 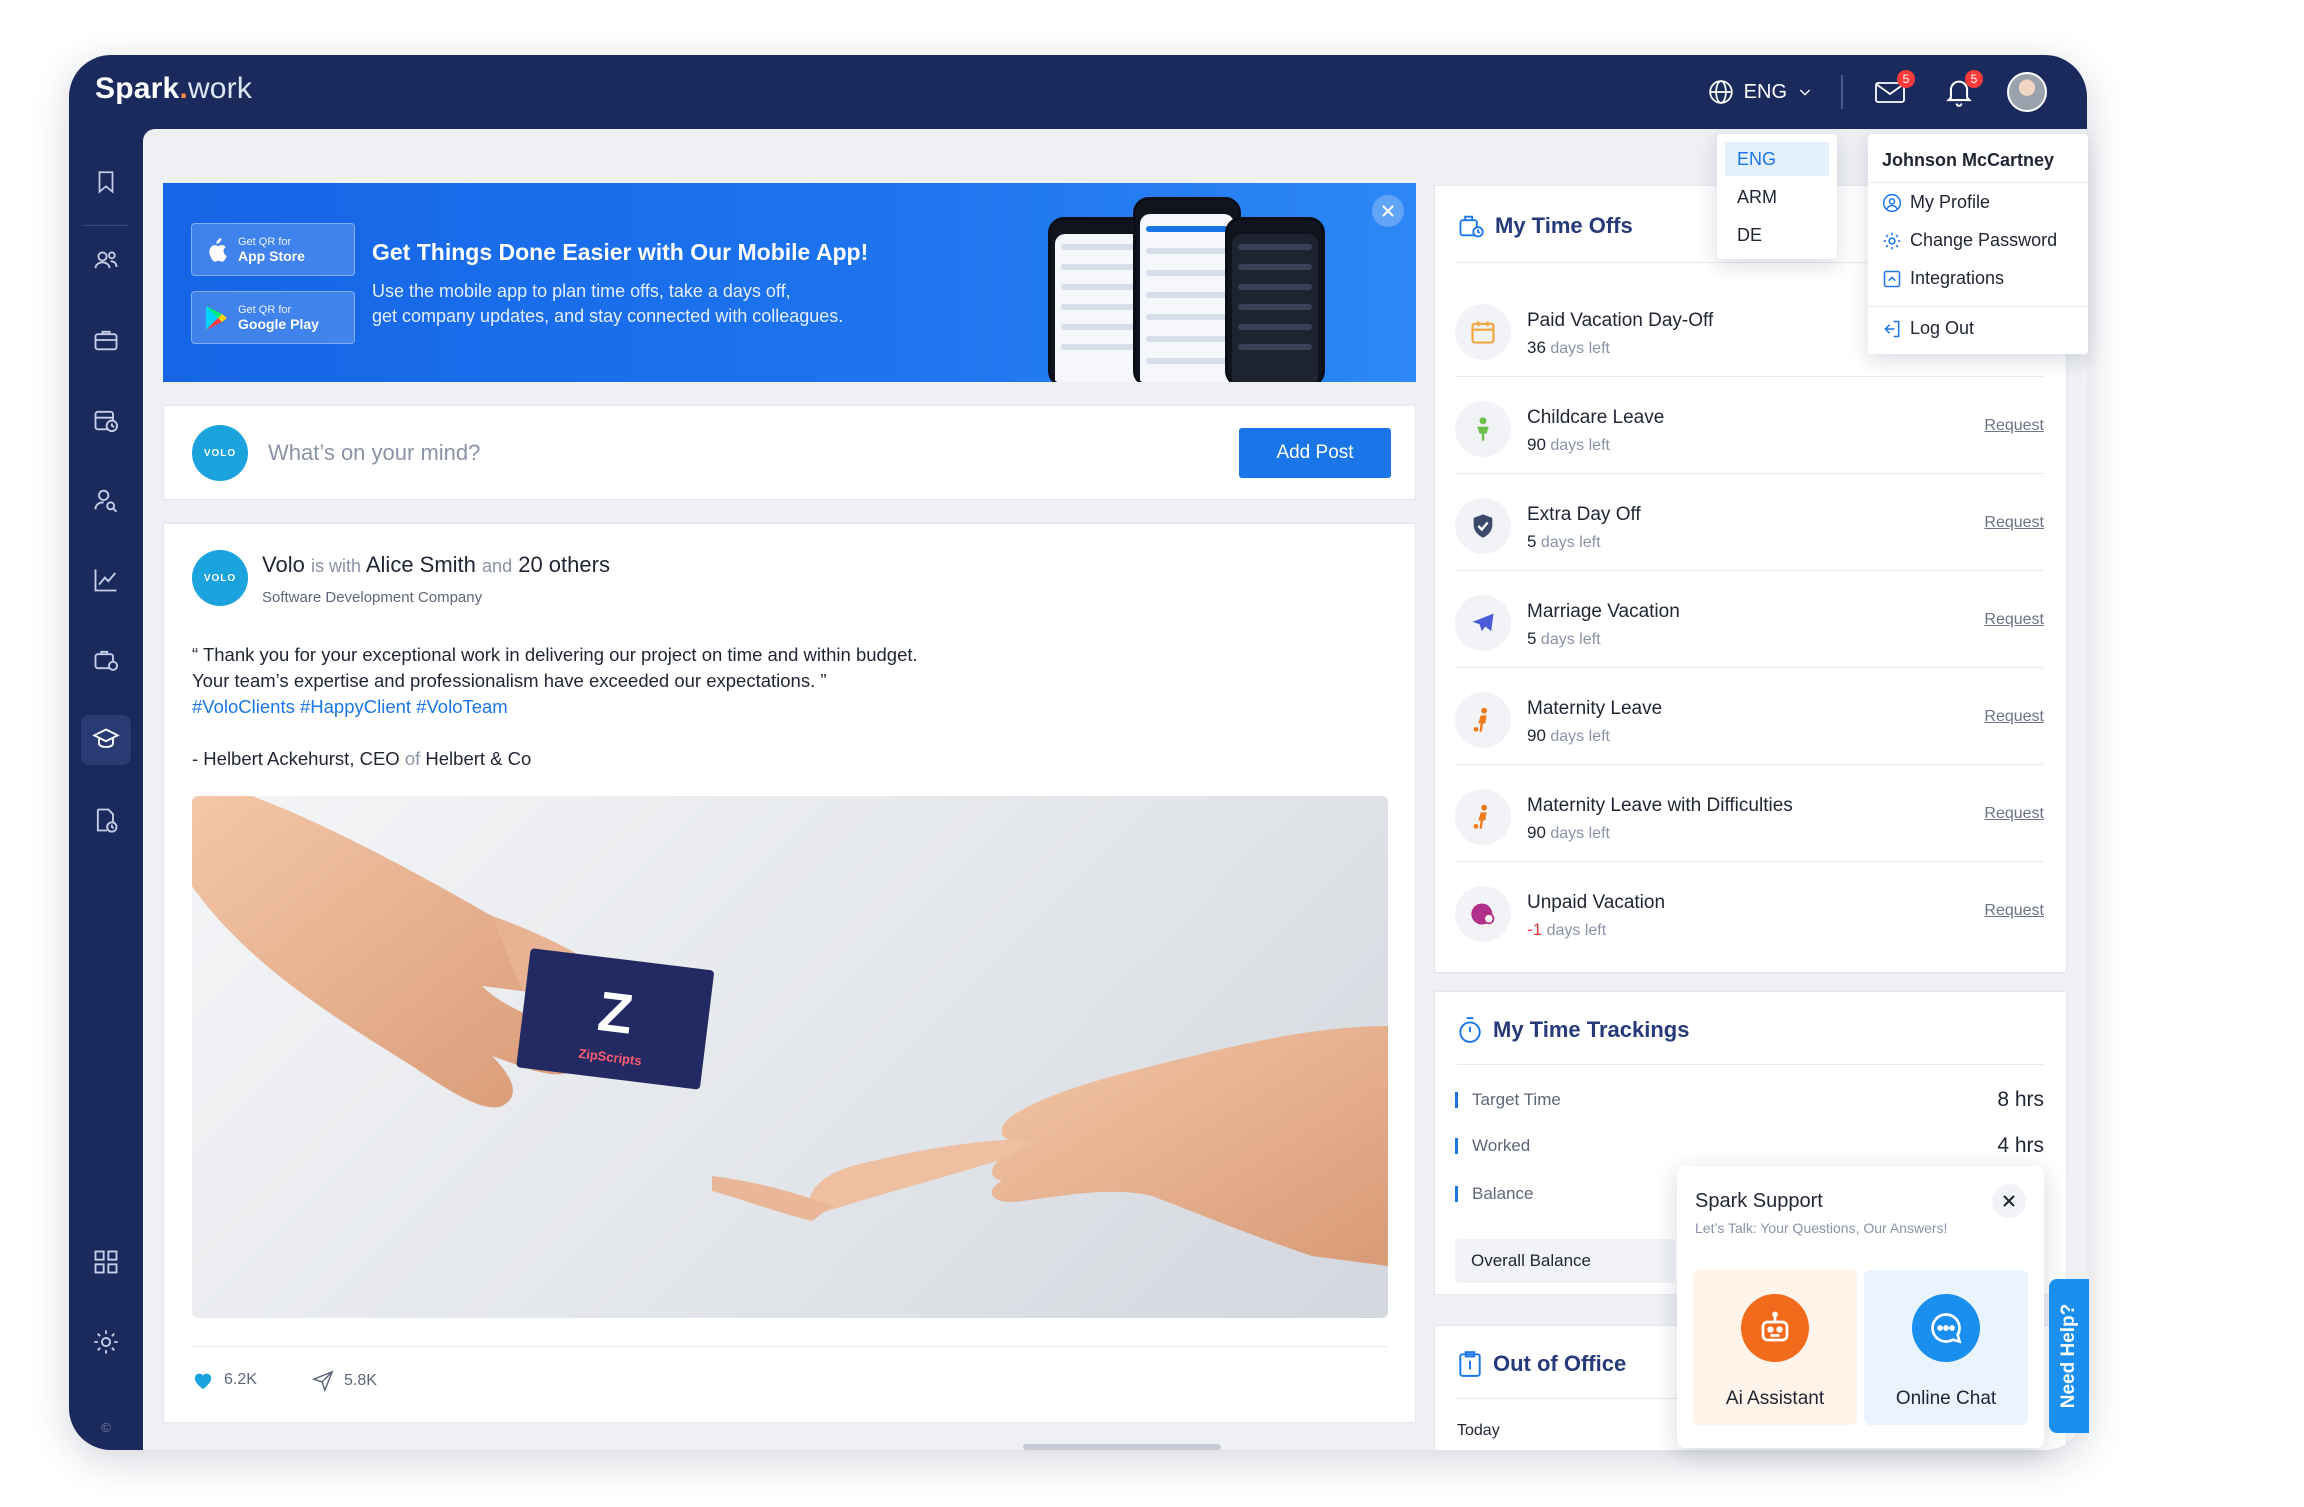 What do you see at coordinates (1483, 332) in the screenshot?
I see `calendar-icon` at bounding box center [1483, 332].